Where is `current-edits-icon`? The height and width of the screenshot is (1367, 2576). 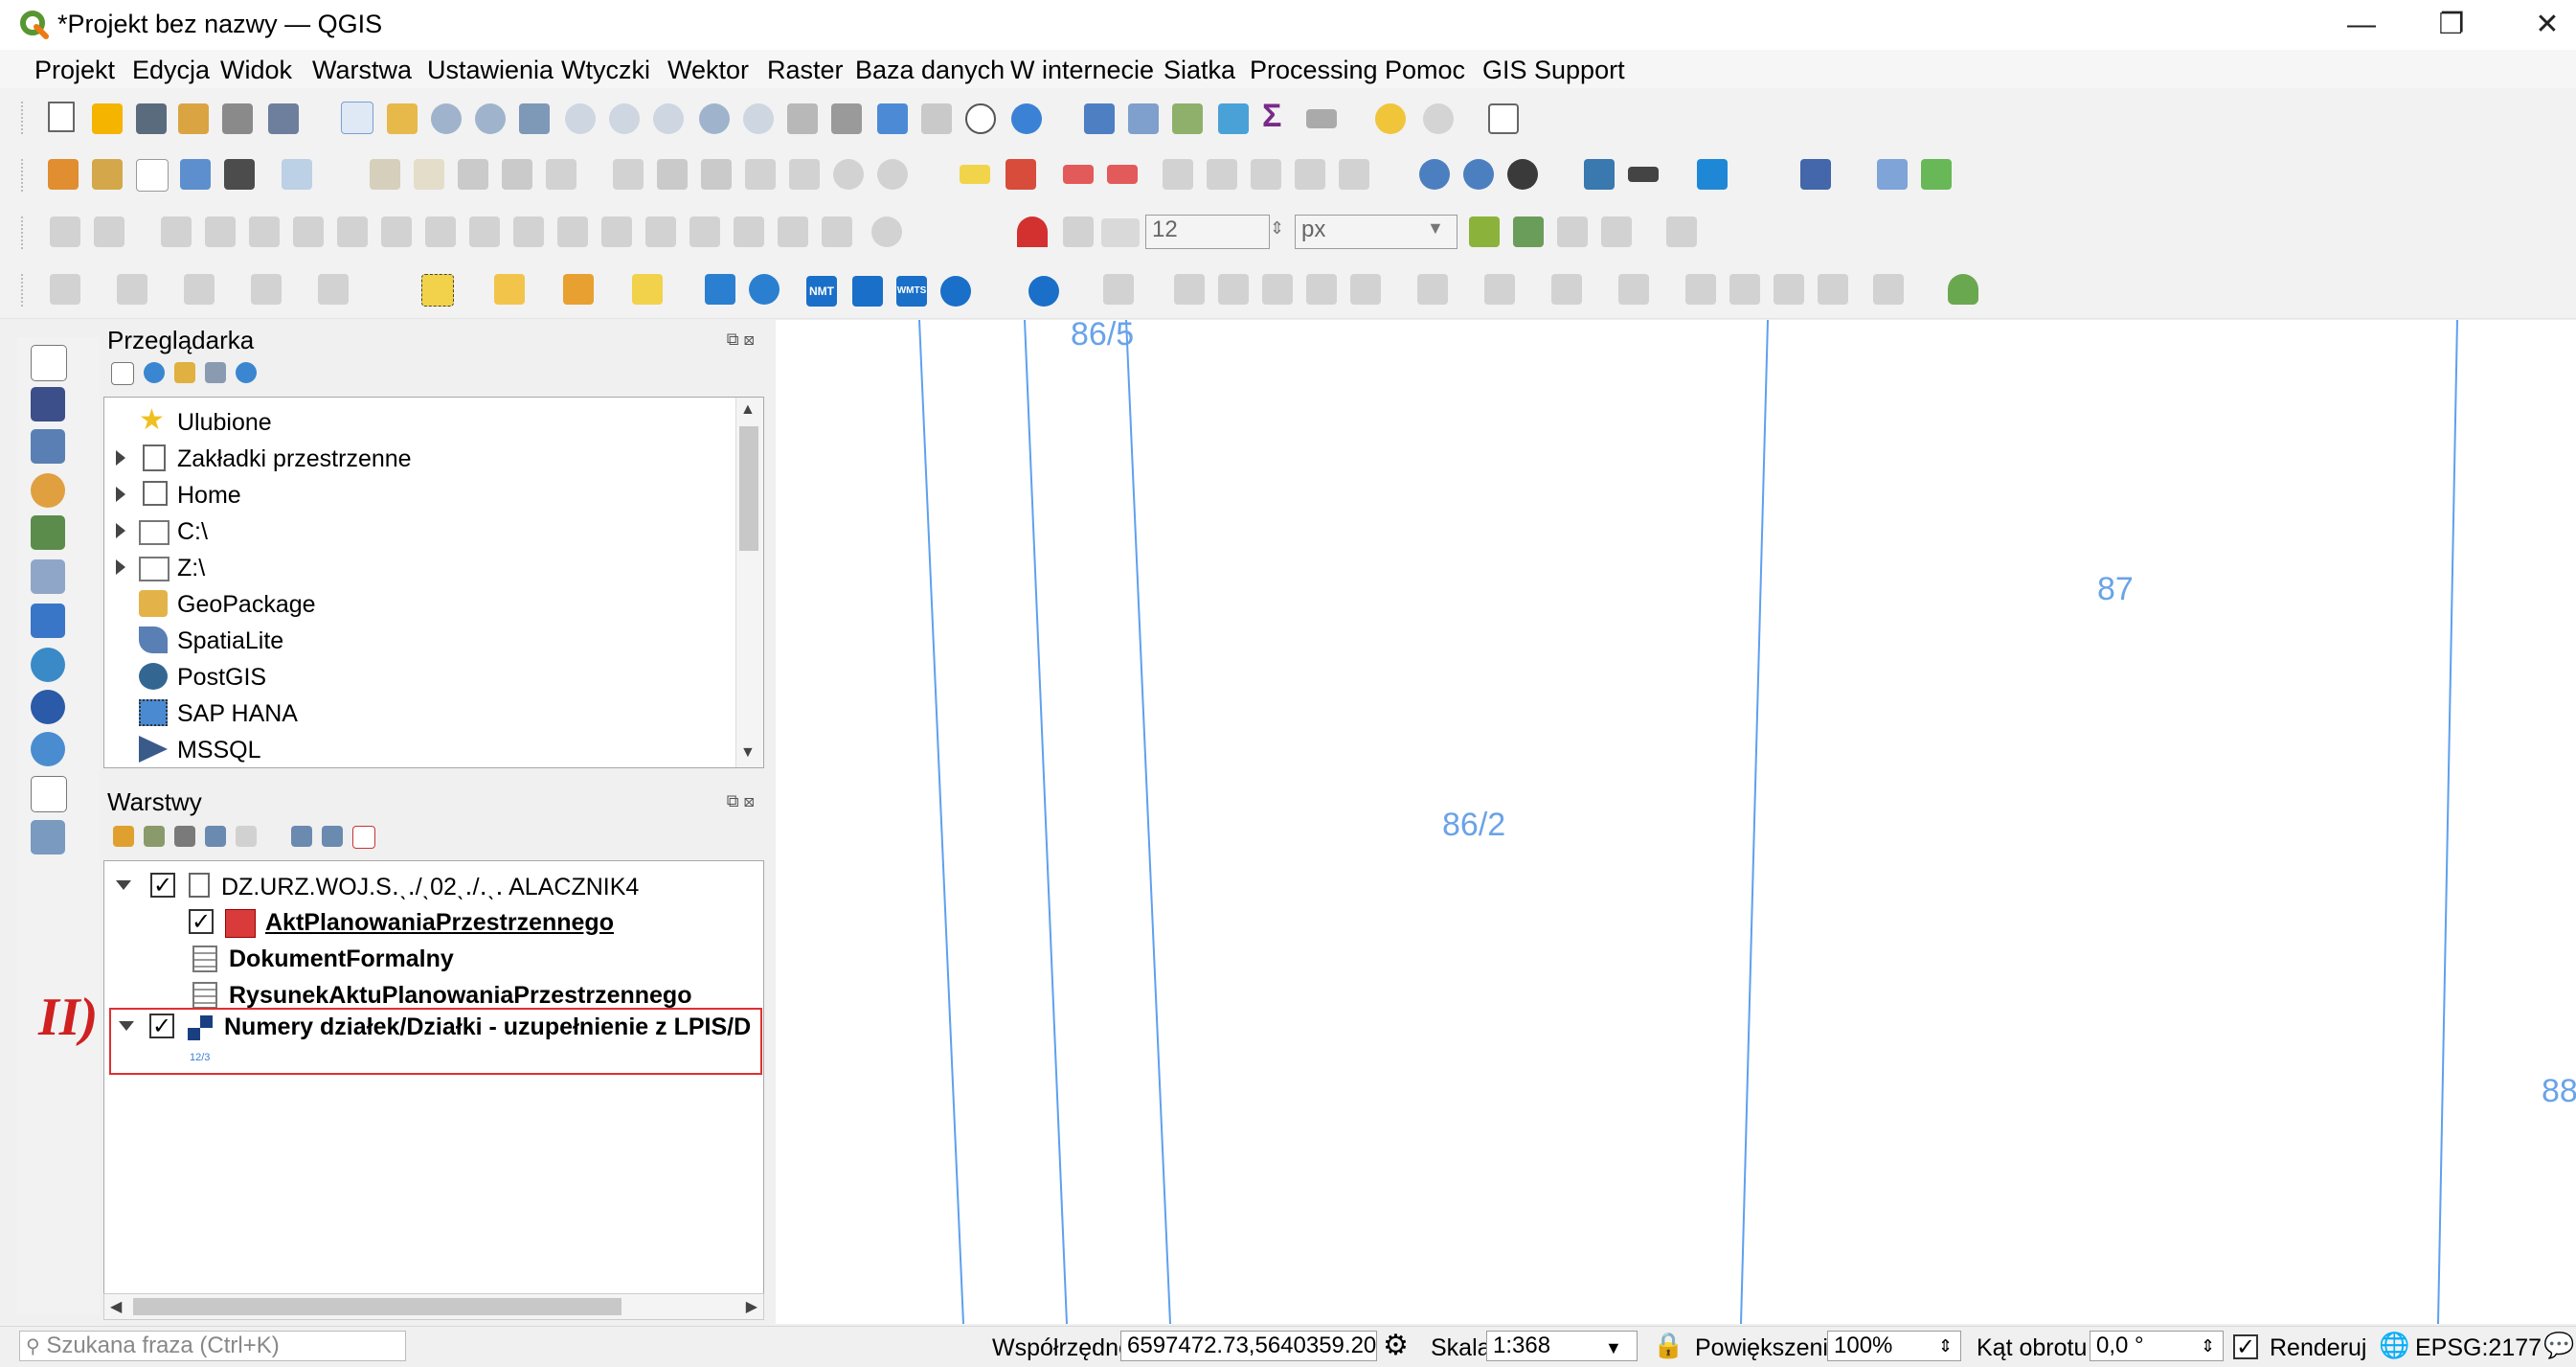
current-edits-icon is located at coordinates (385, 174).